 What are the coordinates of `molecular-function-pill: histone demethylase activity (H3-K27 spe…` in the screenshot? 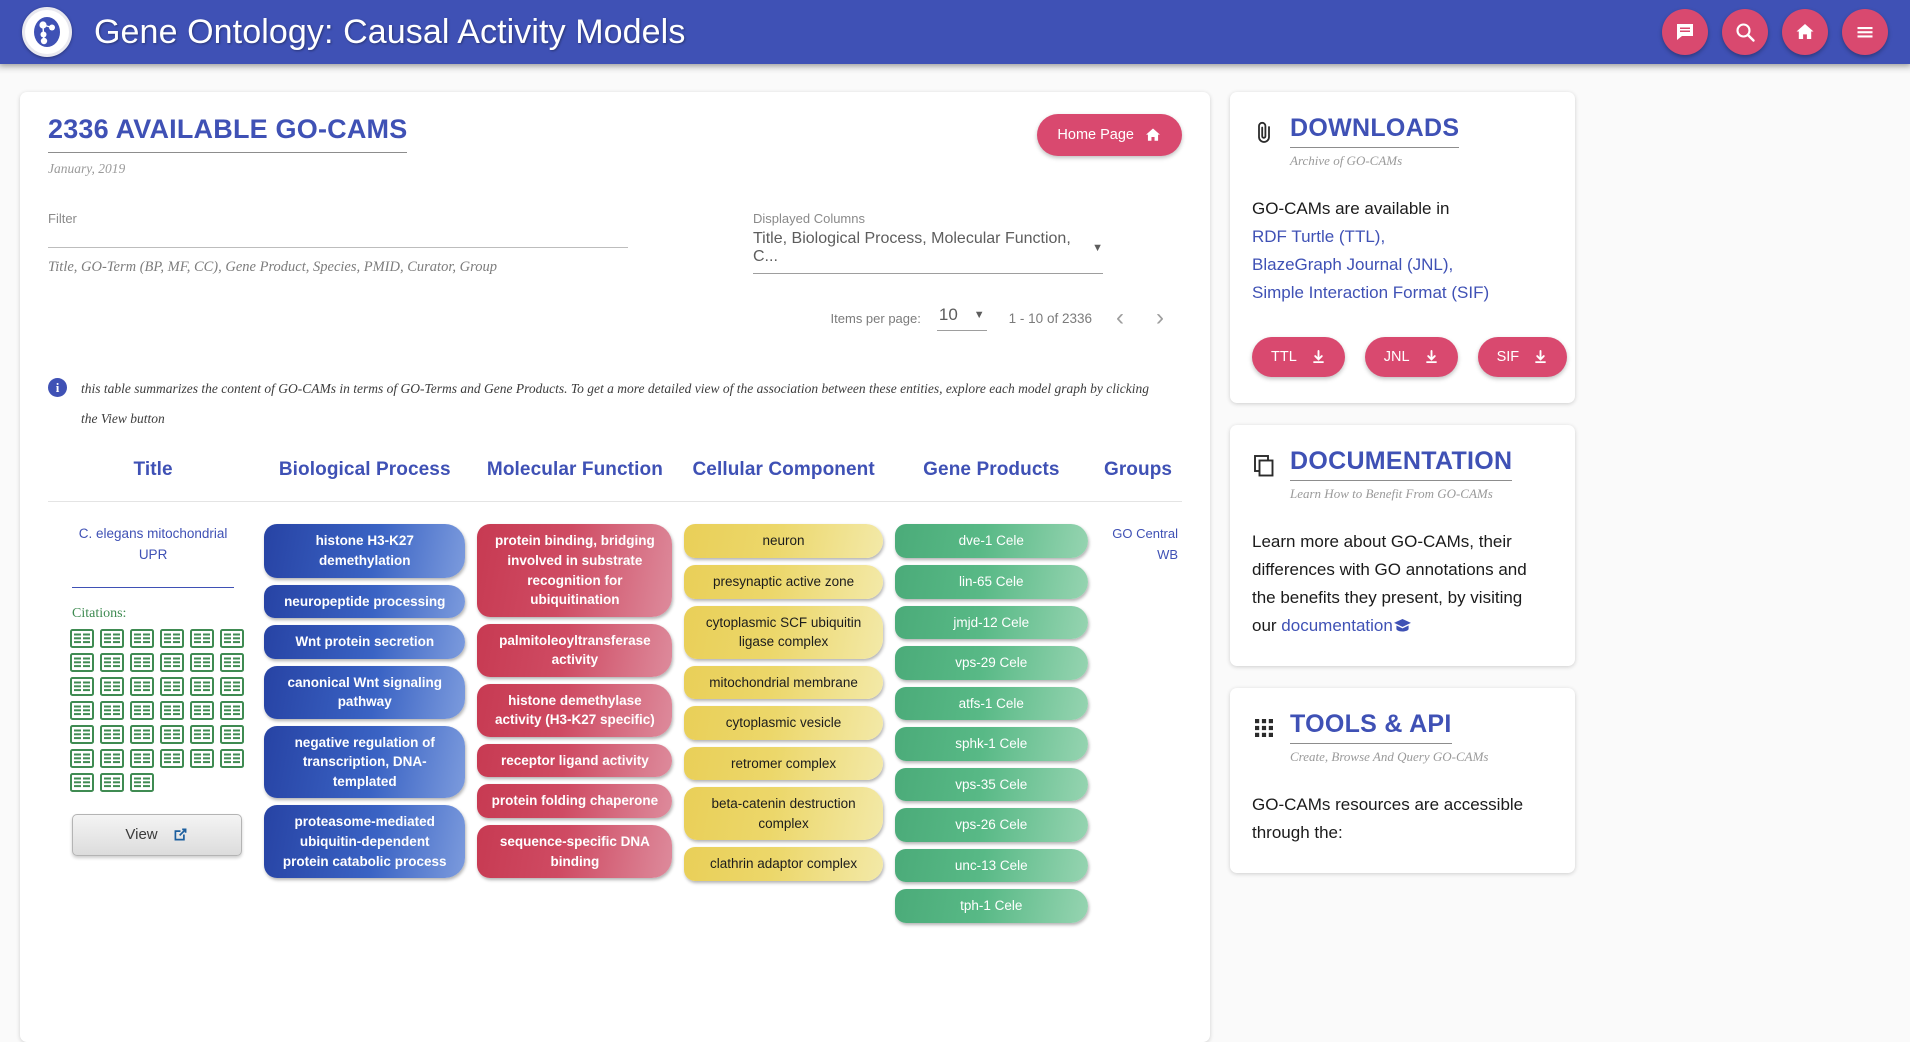 It's located at (575, 710).